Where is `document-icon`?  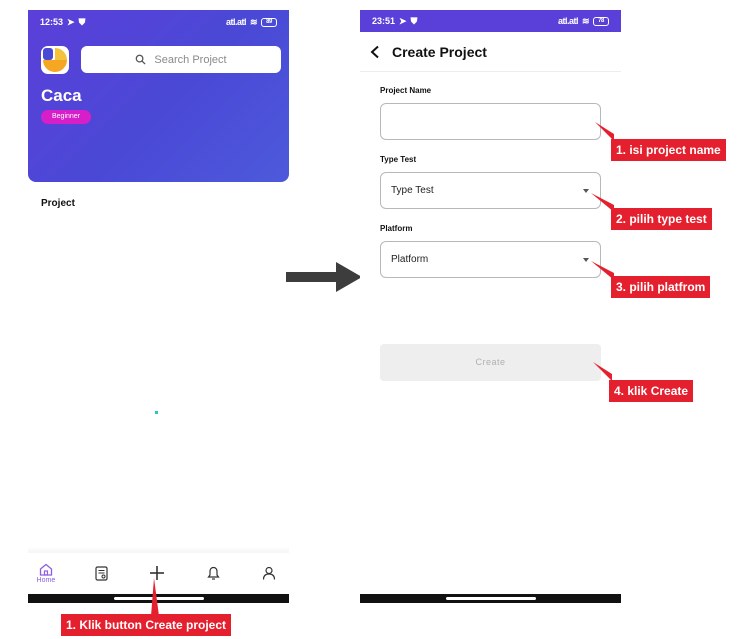
document-icon is located at coordinates (101, 573).